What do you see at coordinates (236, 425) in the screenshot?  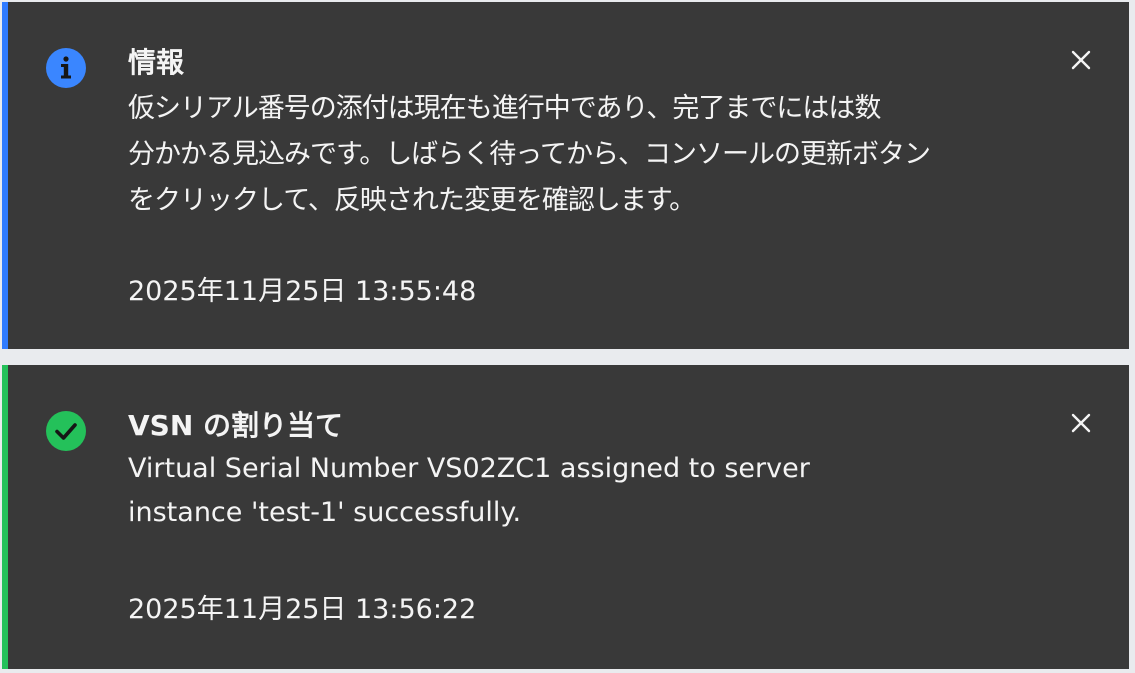 I see `notification-title: VSN の割り当て` at bounding box center [236, 425].